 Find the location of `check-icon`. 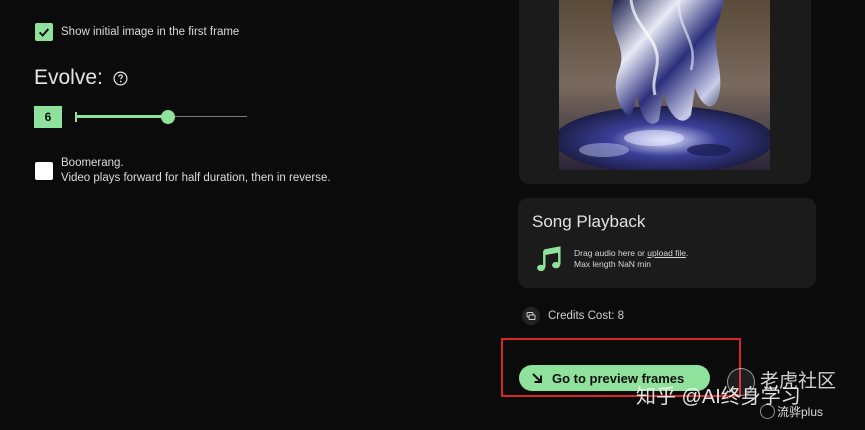

check-icon is located at coordinates (44, 32).